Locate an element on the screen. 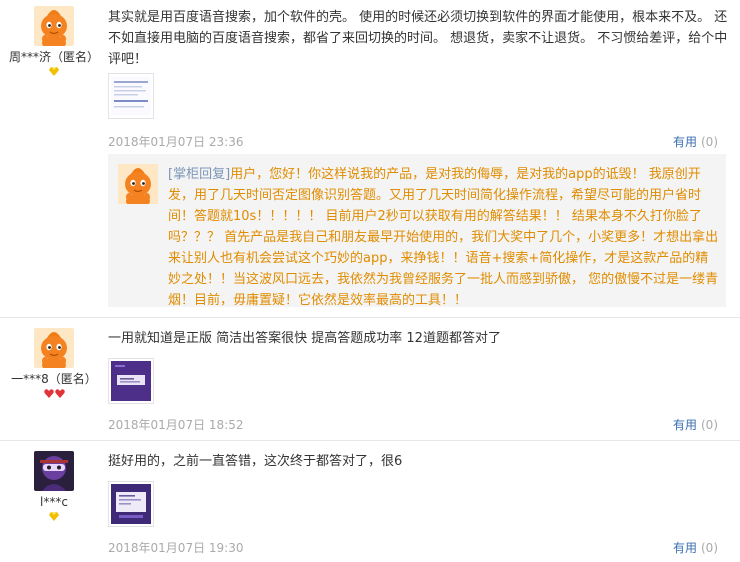 Image resolution: width=740 pixels, height=562 pixels. reviewer-info: 一***8（匿名） is located at coordinates (54, 363).